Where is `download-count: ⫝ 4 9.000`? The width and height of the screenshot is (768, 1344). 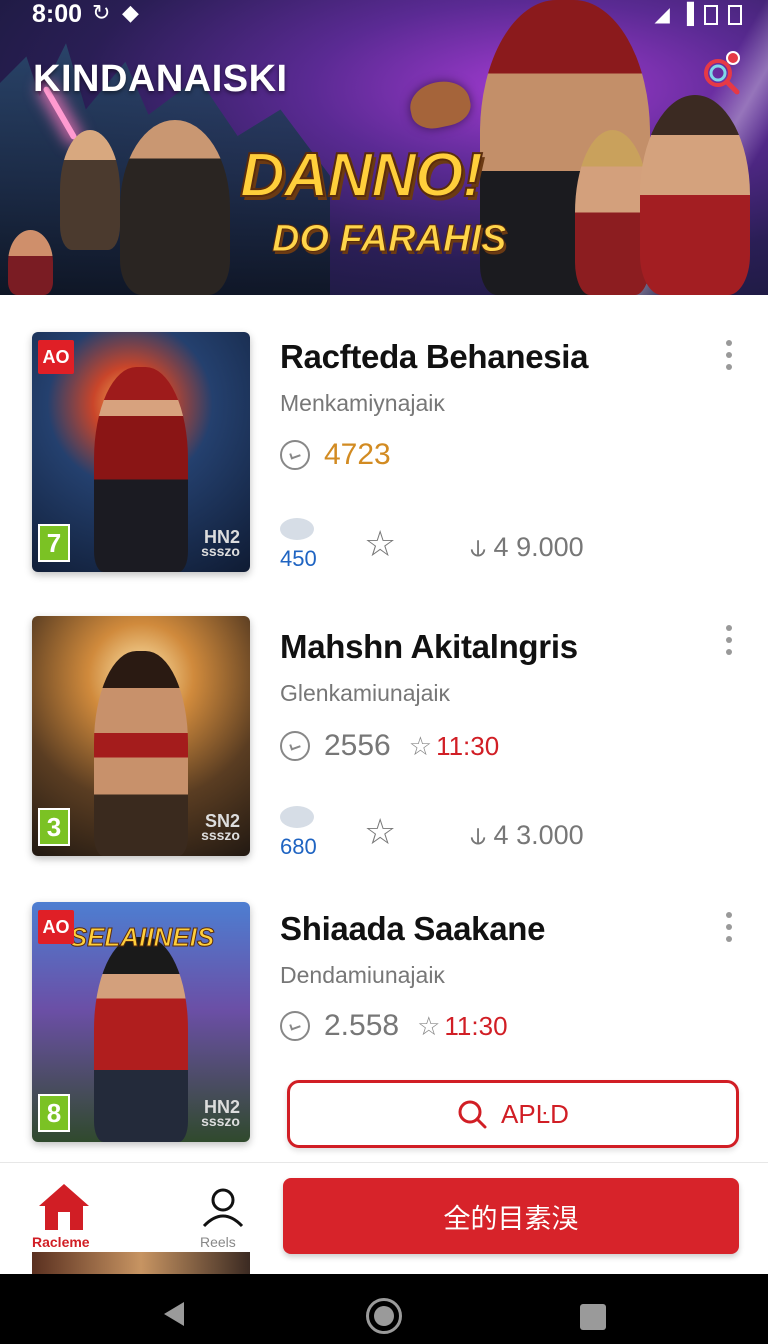
download-count: ⫝ 4 9.000 is located at coordinates (527, 547).